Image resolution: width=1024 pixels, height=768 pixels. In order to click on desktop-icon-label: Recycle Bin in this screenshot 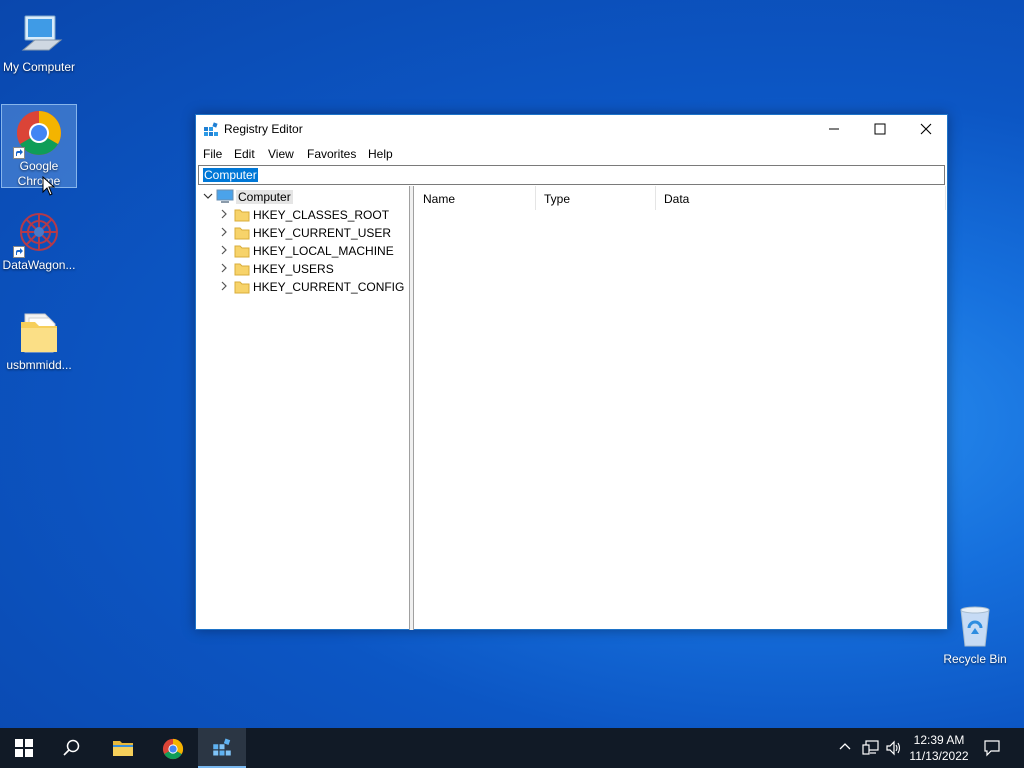, I will do `click(975, 659)`.